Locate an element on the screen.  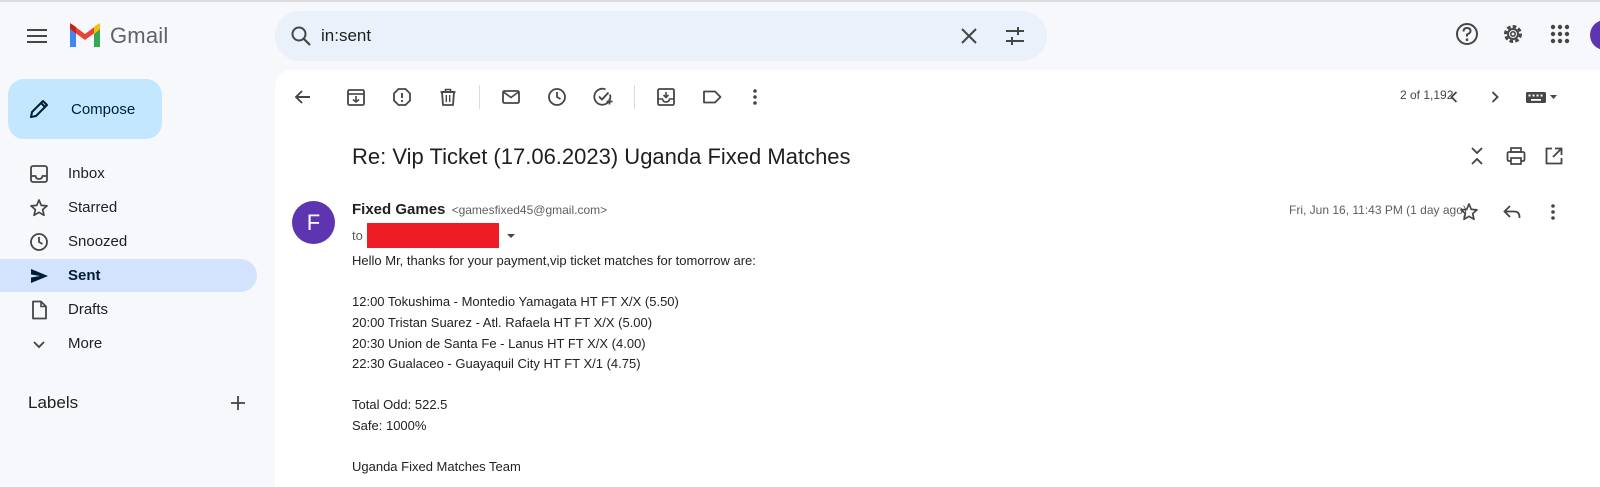
newer-chevron-left-icon is located at coordinates (1454, 97).